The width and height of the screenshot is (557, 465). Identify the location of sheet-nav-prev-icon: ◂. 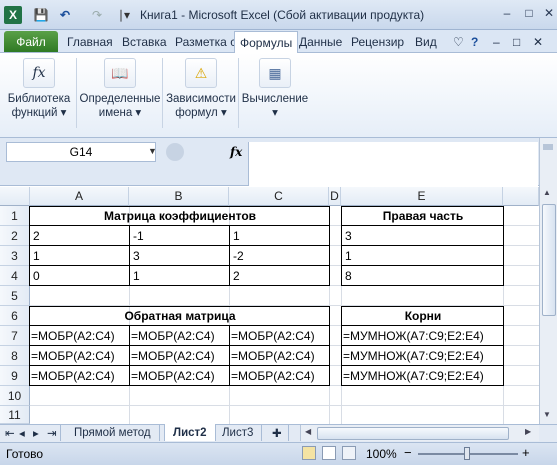
(22, 432).